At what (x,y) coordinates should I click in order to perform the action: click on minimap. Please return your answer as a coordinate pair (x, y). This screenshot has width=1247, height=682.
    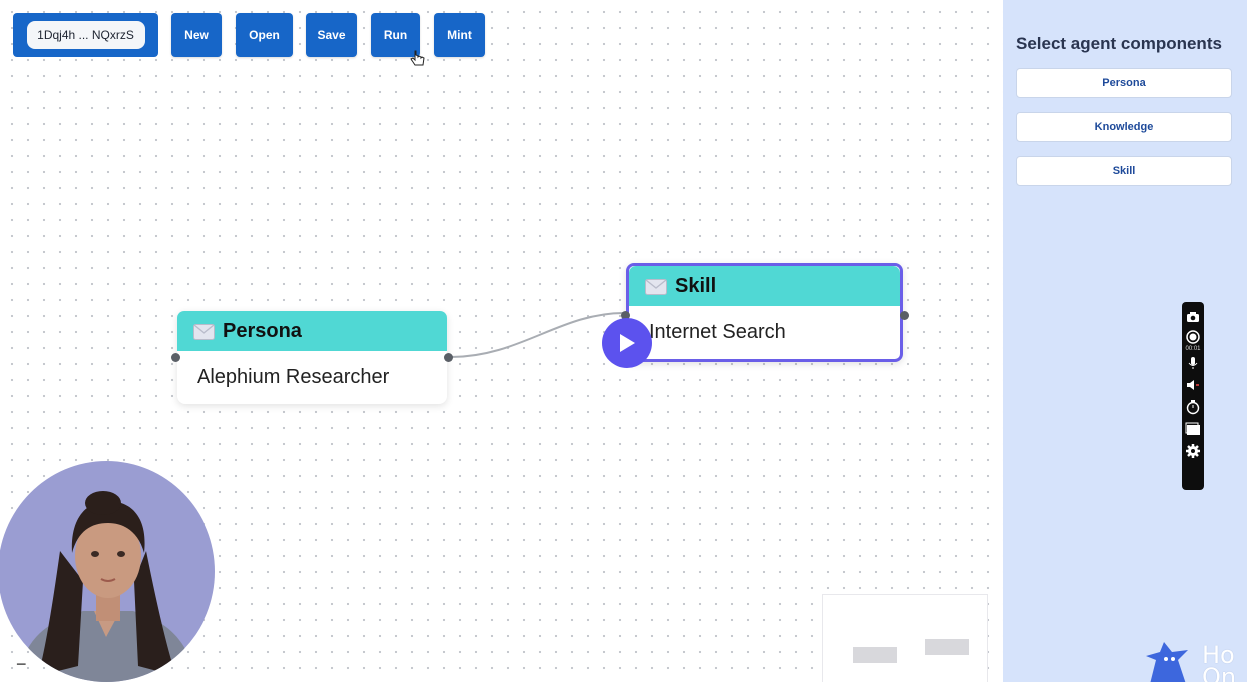
    Looking at the image, I should click on (905, 638).